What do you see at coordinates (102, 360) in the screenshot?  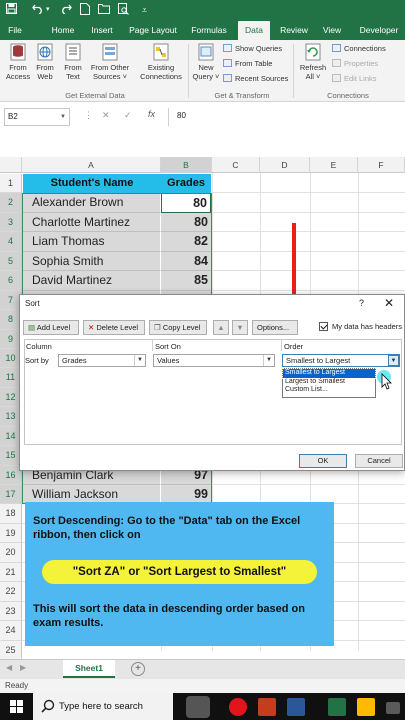 I see `sort-by-select: Grades ▼` at bounding box center [102, 360].